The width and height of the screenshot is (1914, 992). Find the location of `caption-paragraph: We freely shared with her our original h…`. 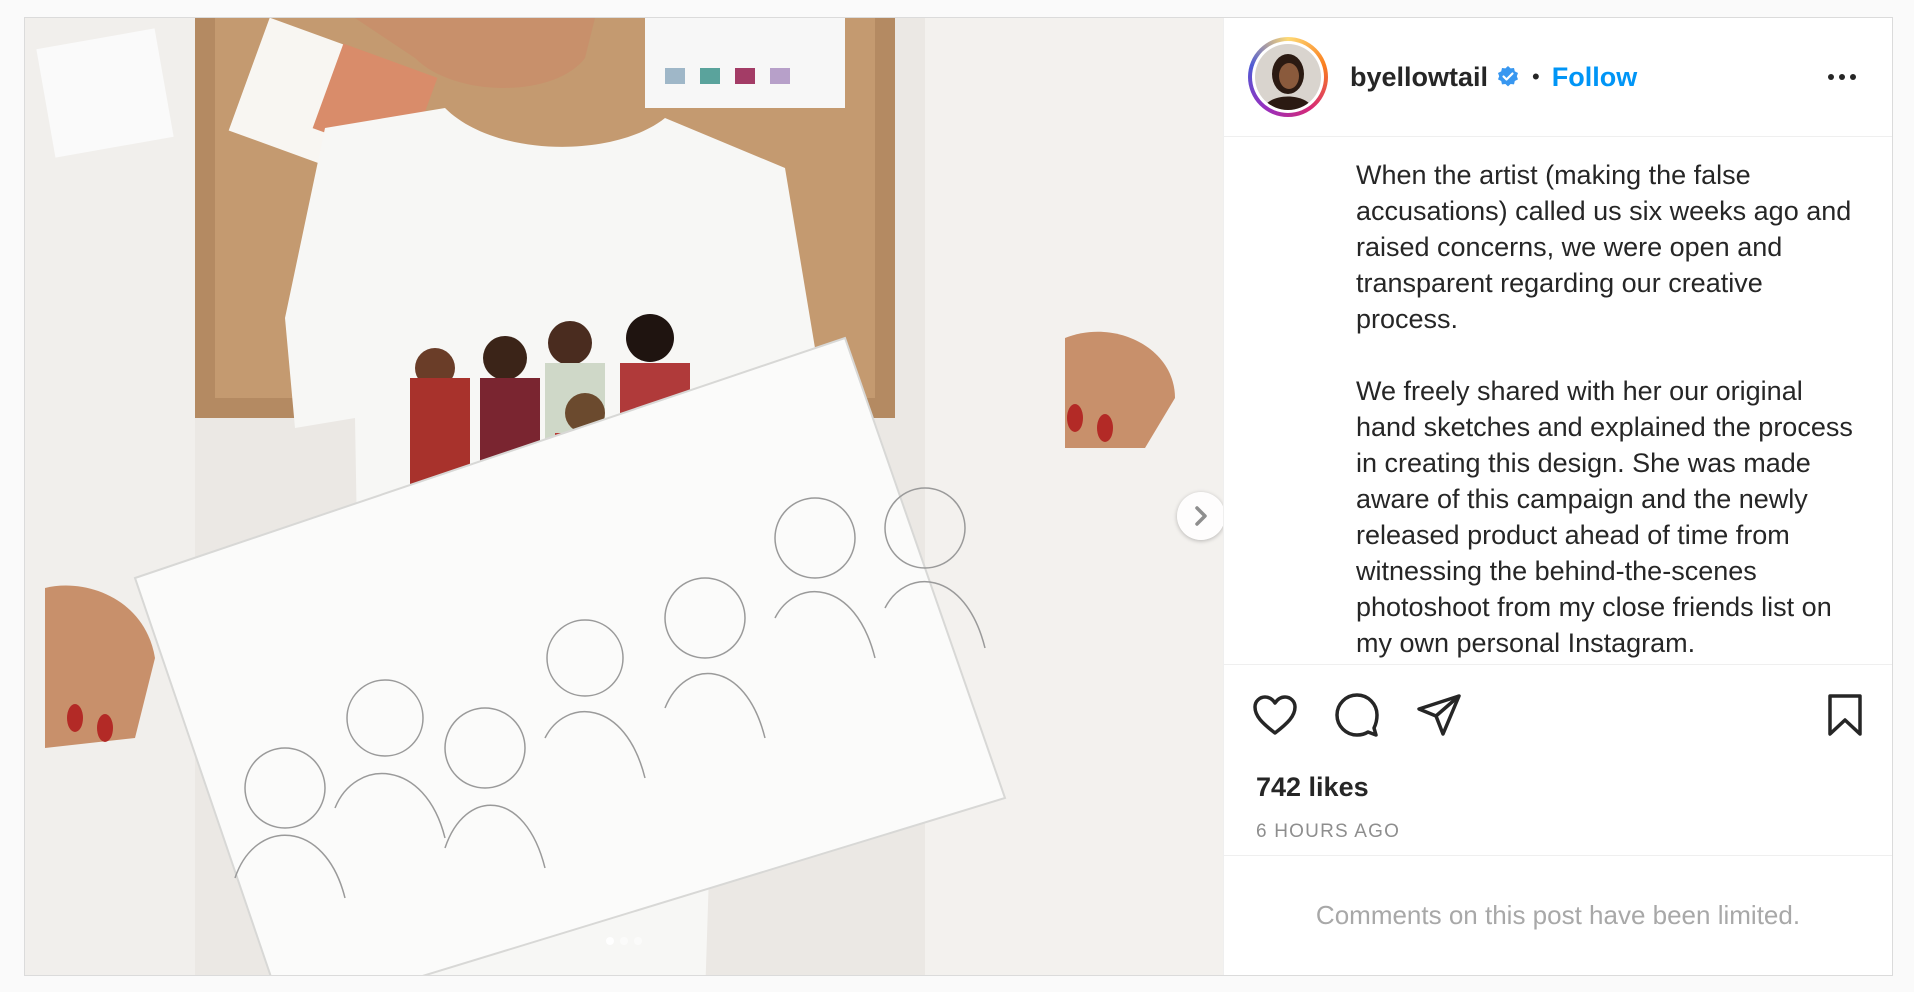

caption-paragraph: We freely shared with her our original h… is located at coordinates (1604, 517).